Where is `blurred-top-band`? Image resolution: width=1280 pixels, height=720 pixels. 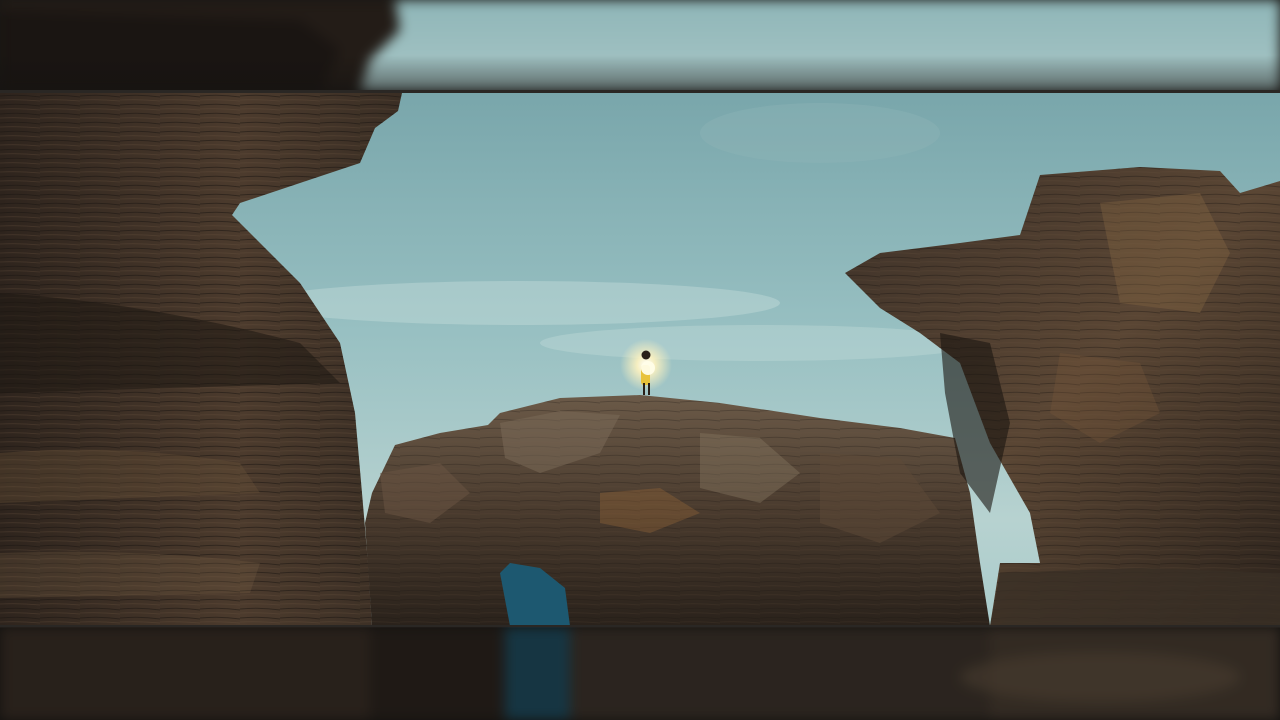 blurred-top-band is located at coordinates (640, 46).